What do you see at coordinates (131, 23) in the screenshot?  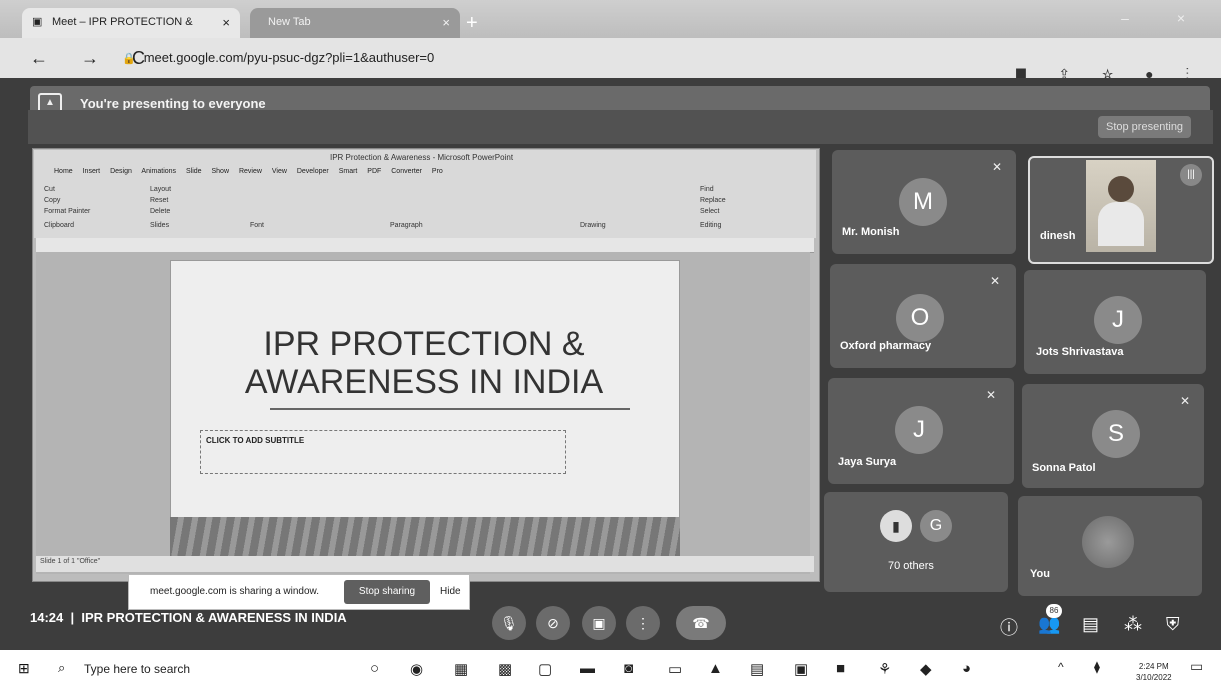 I see `tab-meet: ▣ Meet – IPR PROTECTION & ×` at bounding box center [131, 23].